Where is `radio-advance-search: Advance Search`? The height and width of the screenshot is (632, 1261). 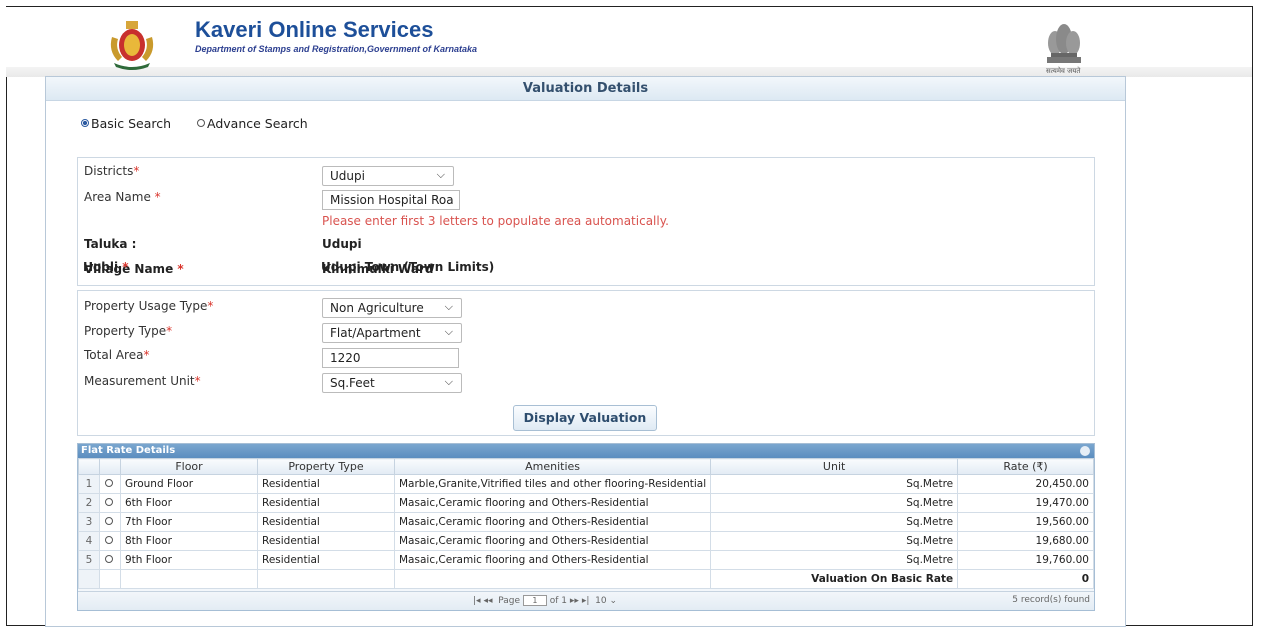 radio-advance-search: Advance Search is located at coordinates (252, 123).